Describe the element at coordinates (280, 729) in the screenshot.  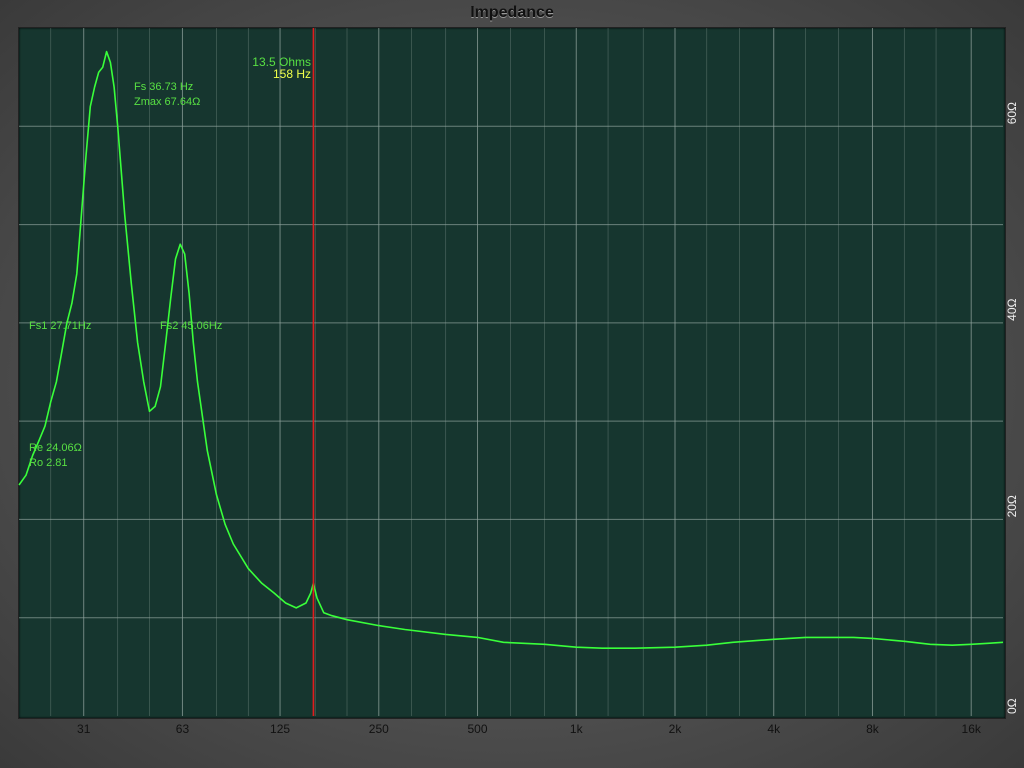
I see `x-tick-label: 125` at that location.